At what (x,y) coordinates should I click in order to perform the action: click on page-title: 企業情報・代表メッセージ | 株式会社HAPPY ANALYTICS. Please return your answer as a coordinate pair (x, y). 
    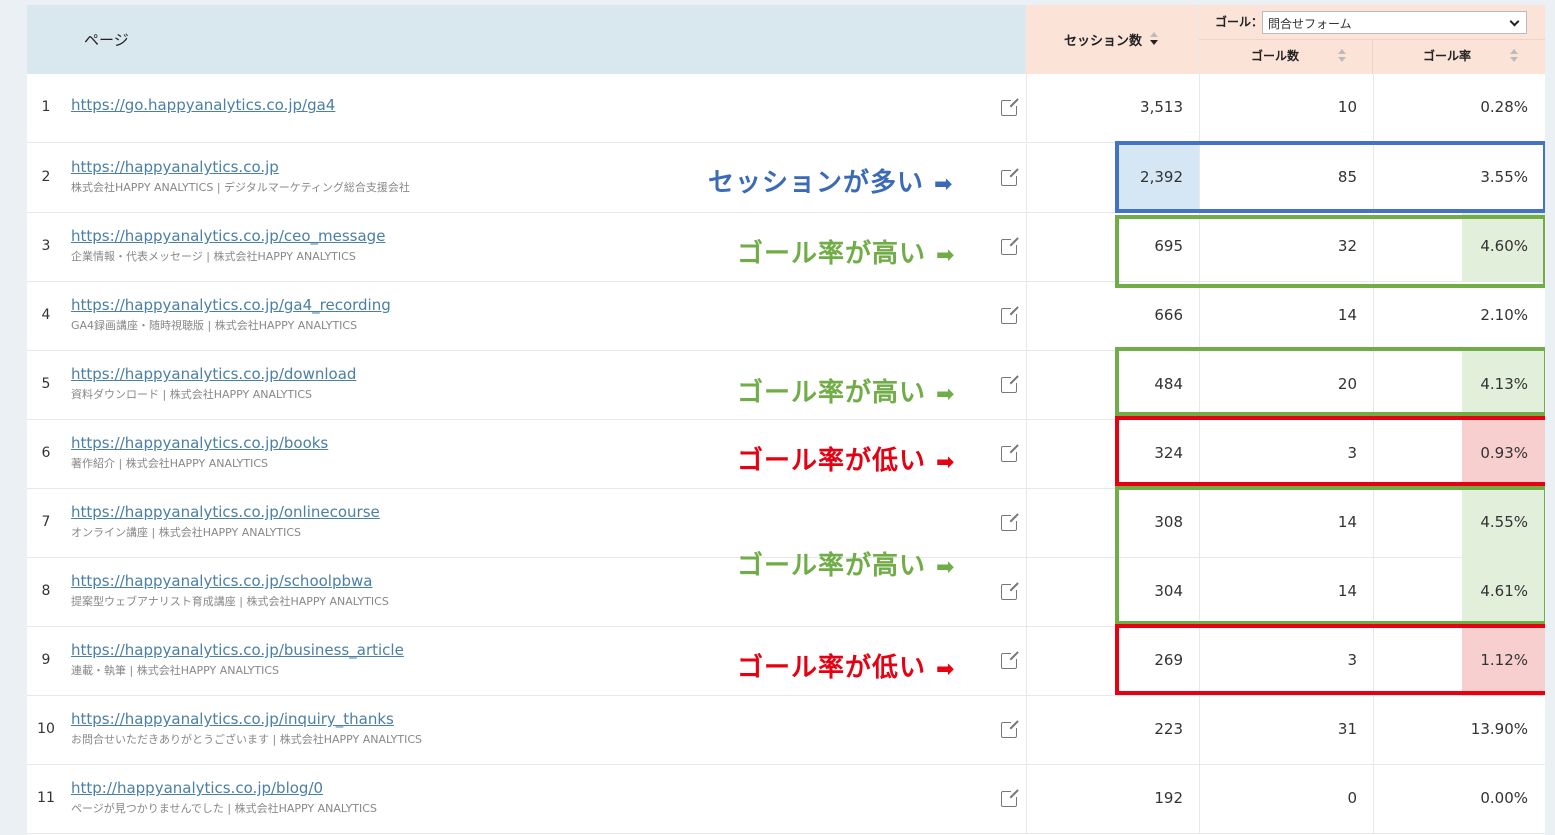
    Looking at the image, I should click on (213, 256).